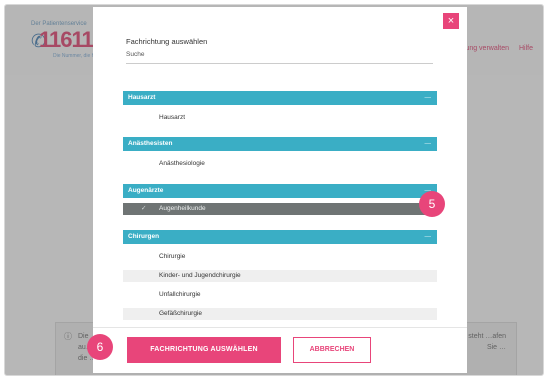 This screenshot has width=548, height=378. I want to click on close-icon: ×, so click(451, 21).